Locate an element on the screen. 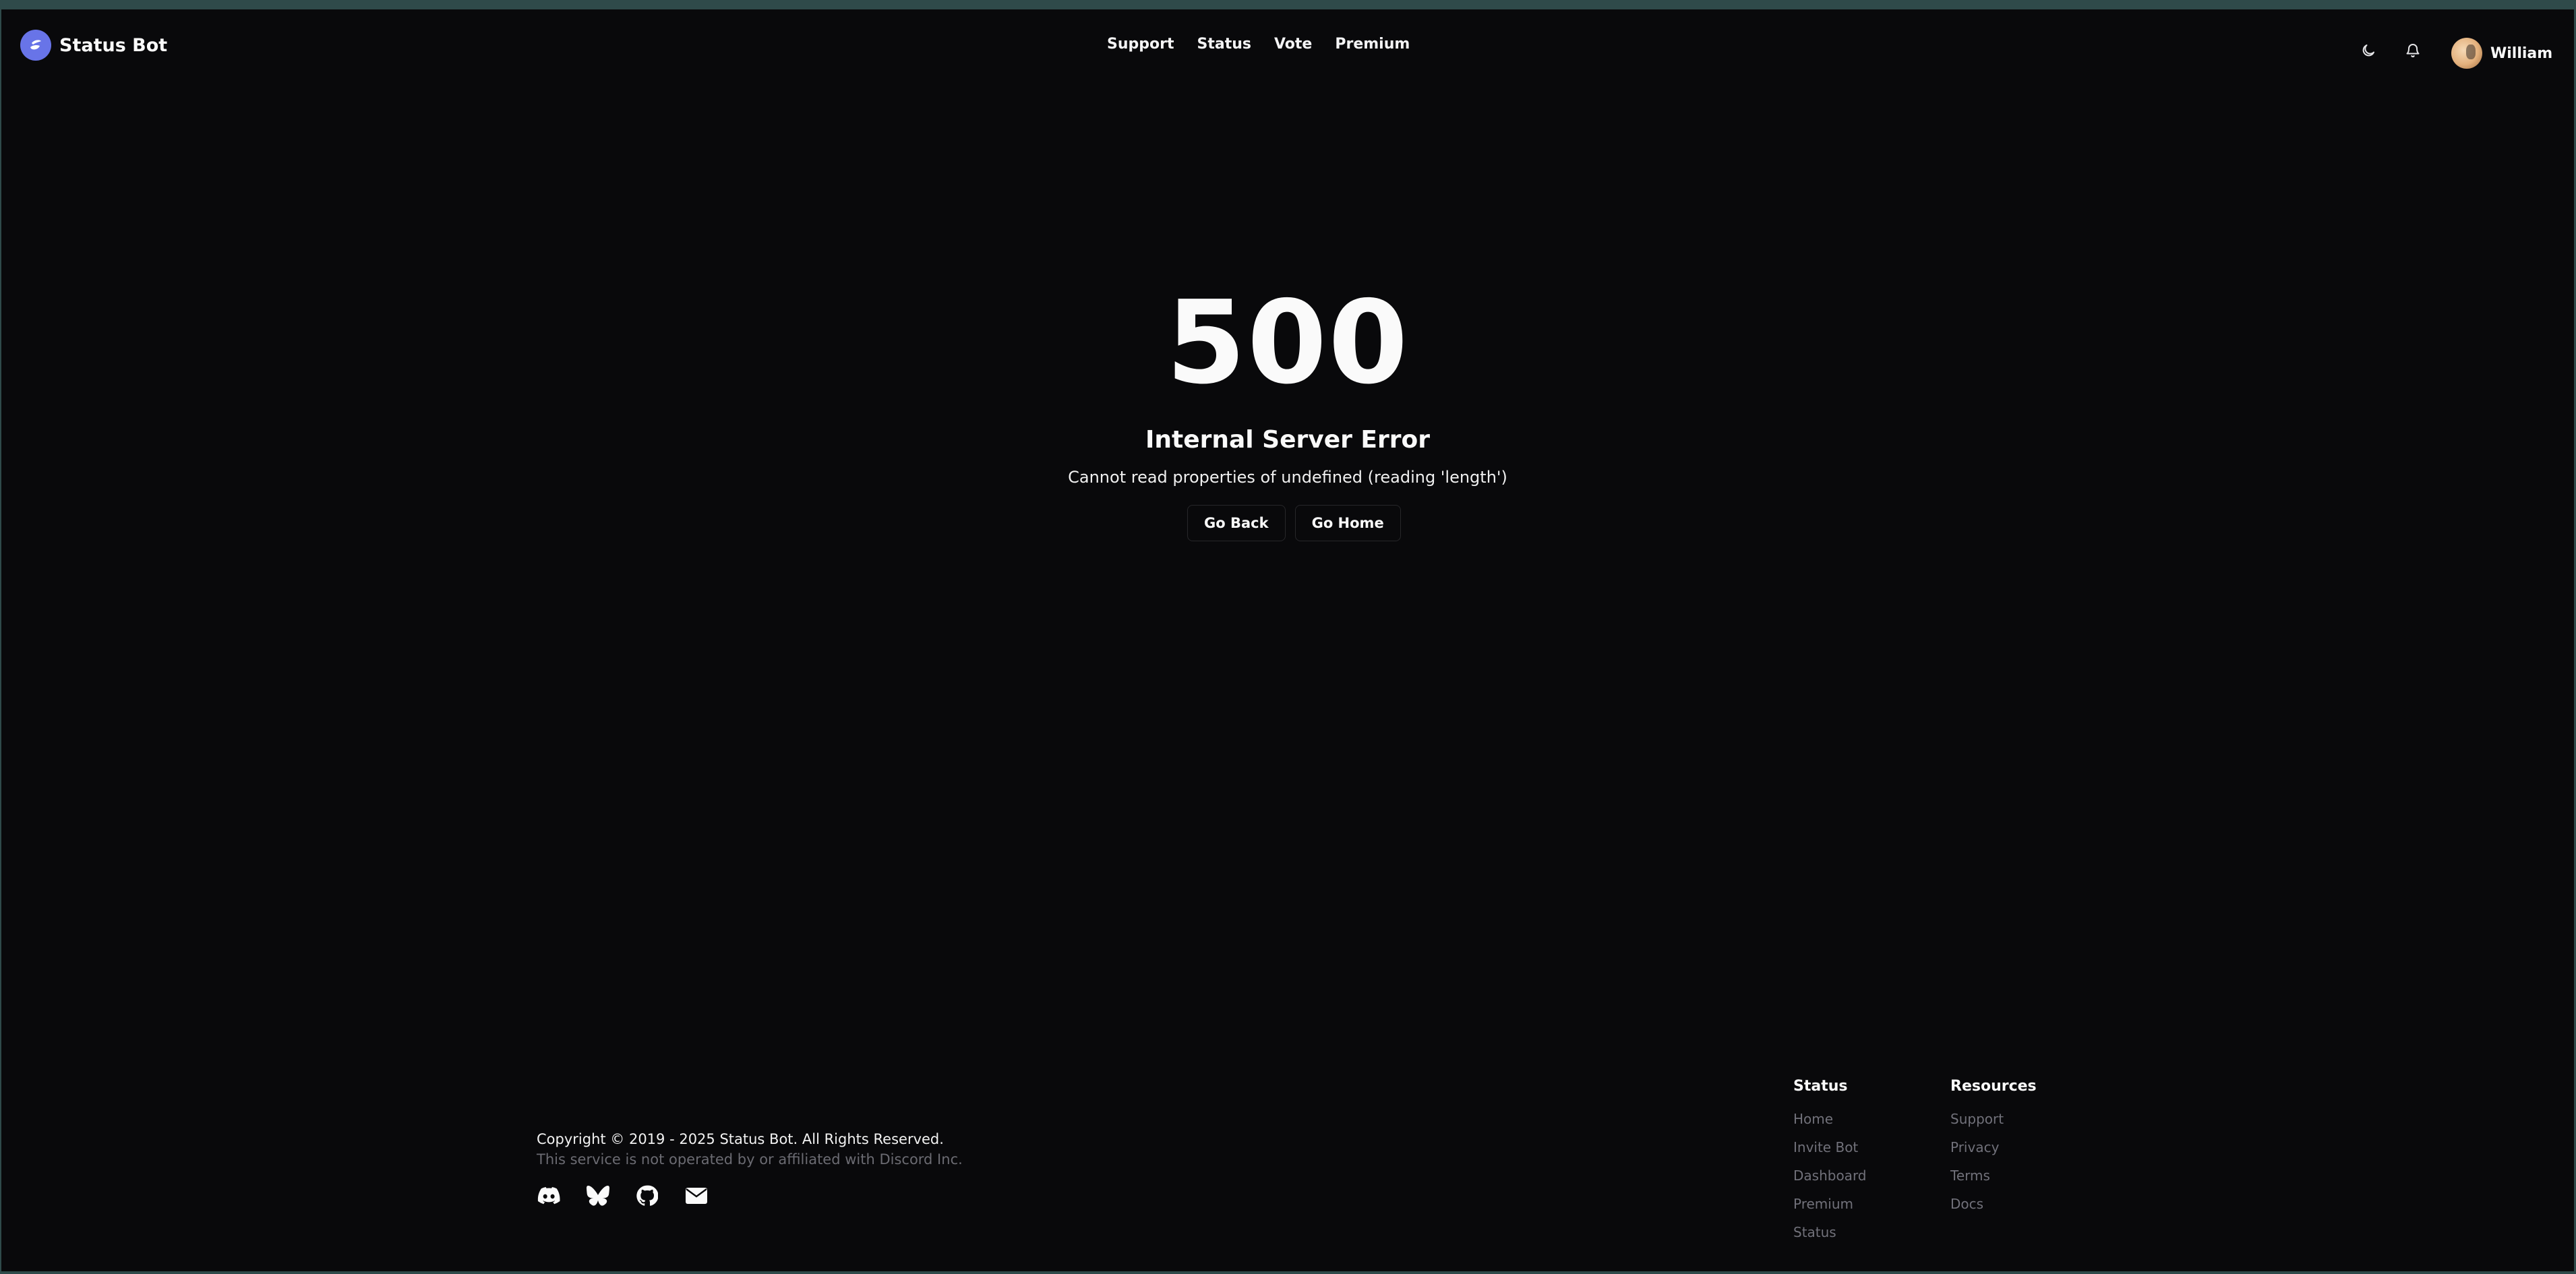 Image resolution: width=2576 pixels, height=1274 pixels. footer-link-support: Support is located at coordinates (1993, 1119).